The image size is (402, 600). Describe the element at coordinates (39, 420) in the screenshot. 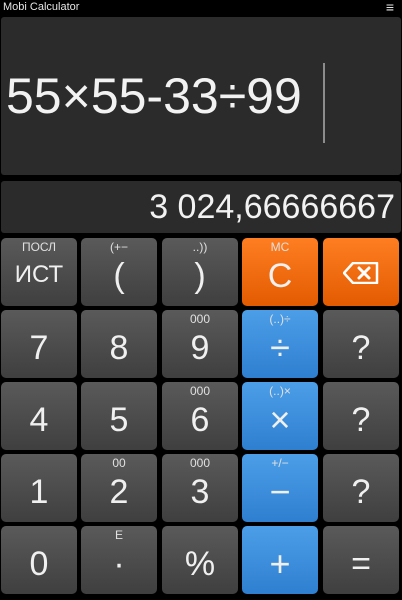

I see `key-4-label: 4` at that location.